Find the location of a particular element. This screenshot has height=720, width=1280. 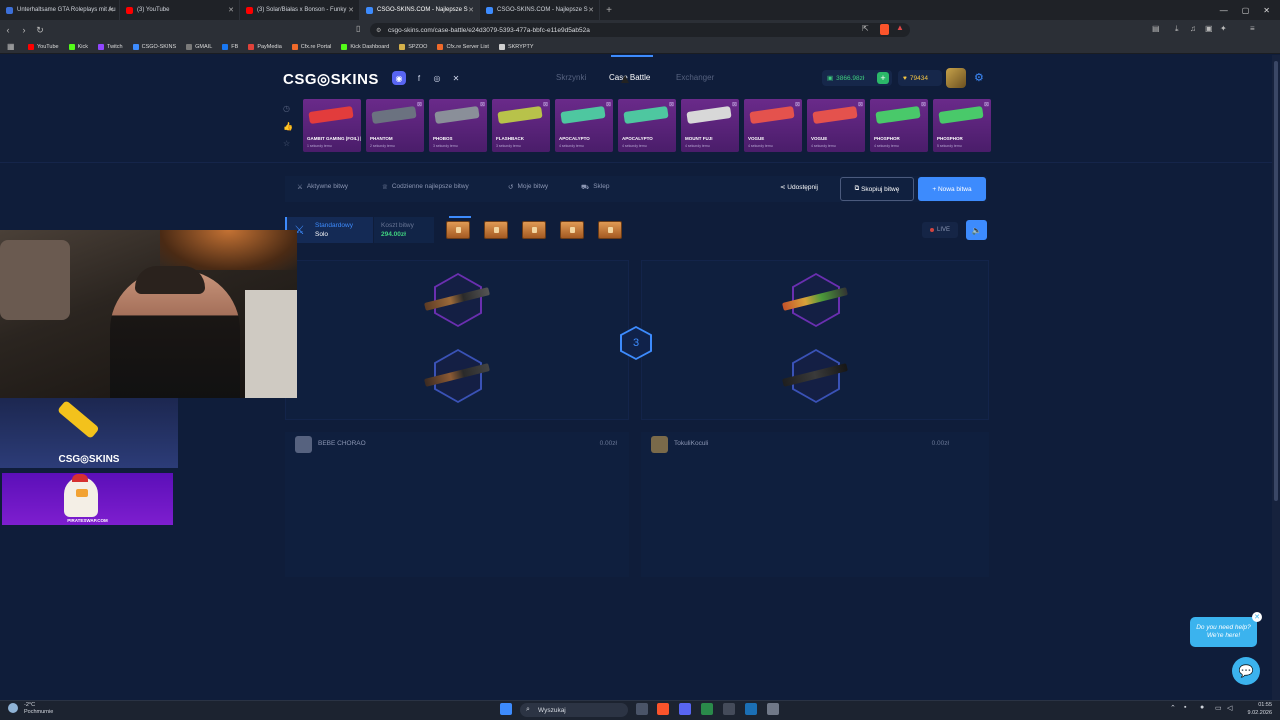

nav-exchanger: Exchanger is located at coordinates (695, 77).